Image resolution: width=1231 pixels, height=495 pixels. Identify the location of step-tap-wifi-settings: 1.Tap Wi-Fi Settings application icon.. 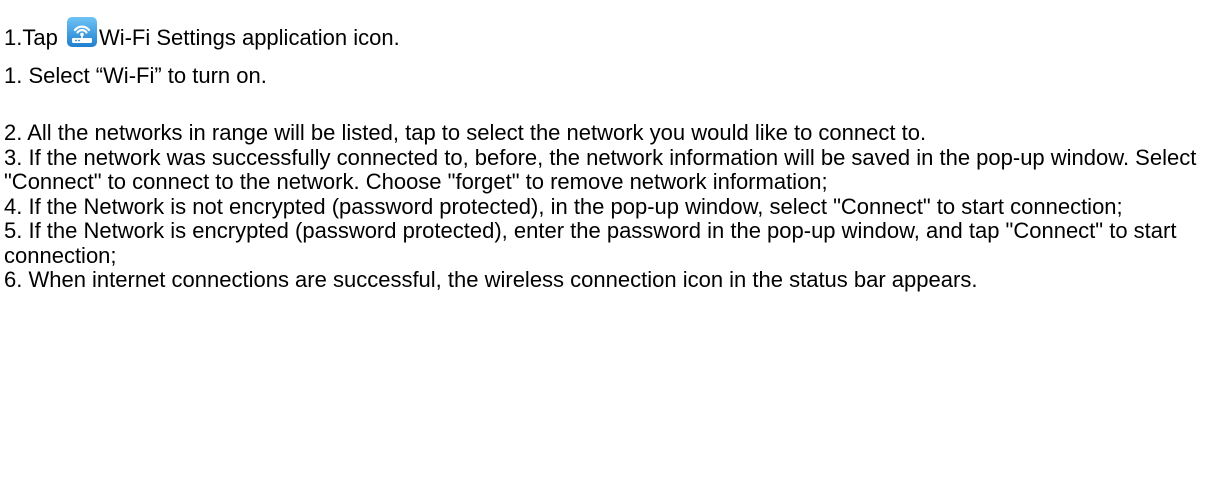
(202, 32).